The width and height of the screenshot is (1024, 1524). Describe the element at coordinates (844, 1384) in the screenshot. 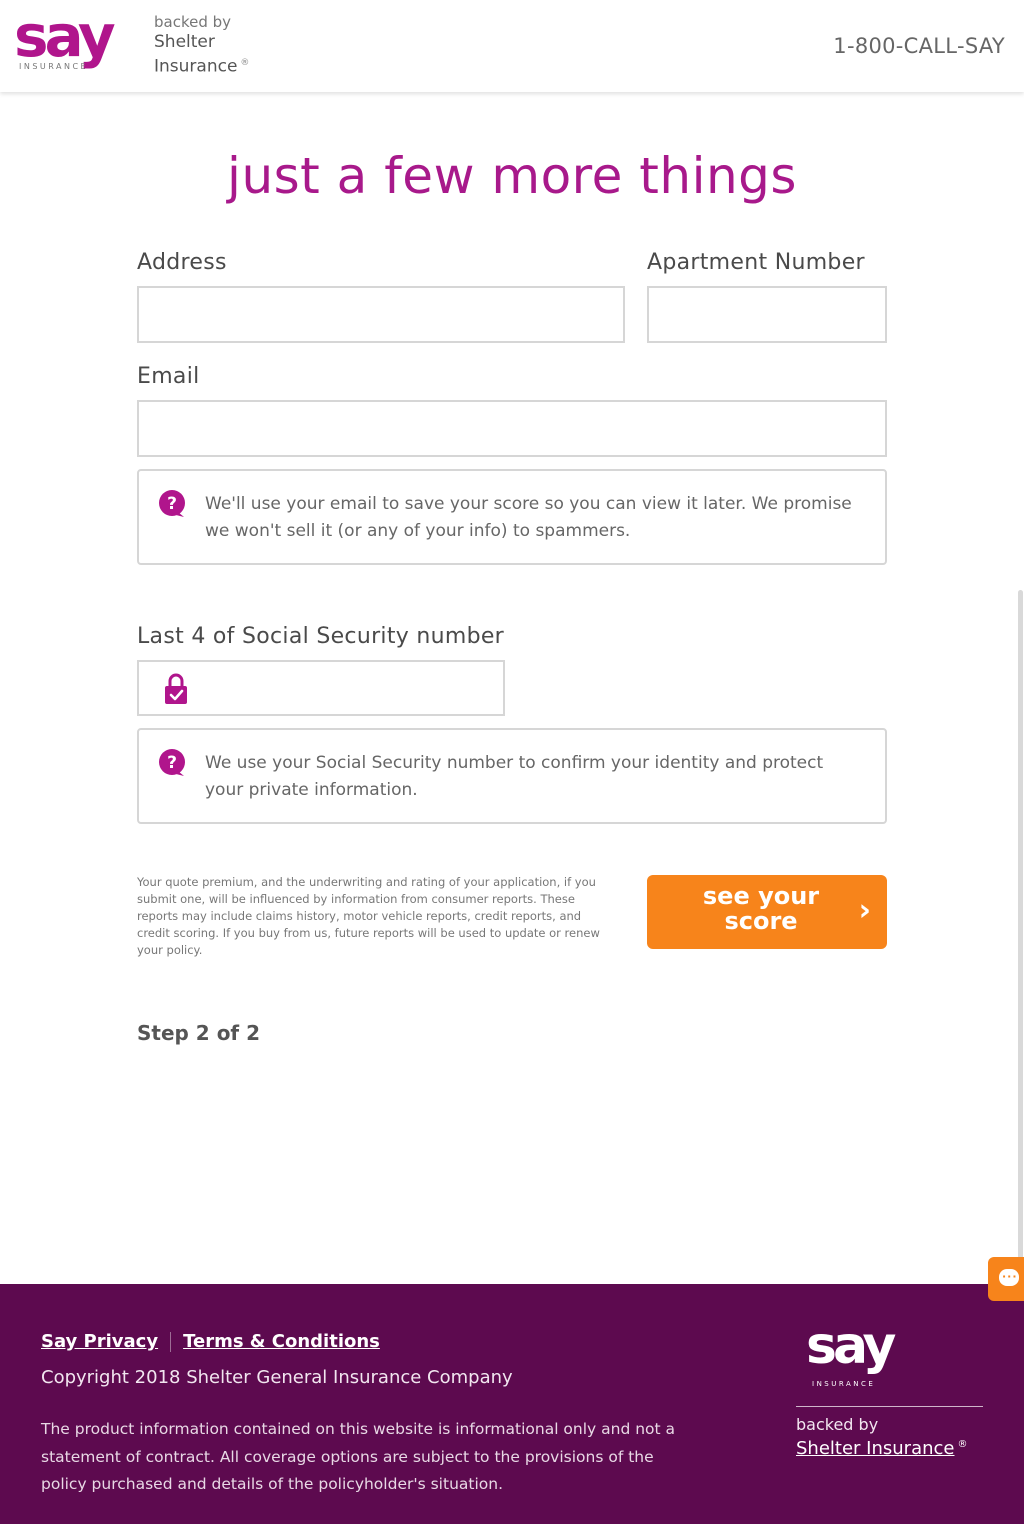

I see `footer-logo-subtitle: INSURANCE` at that location.